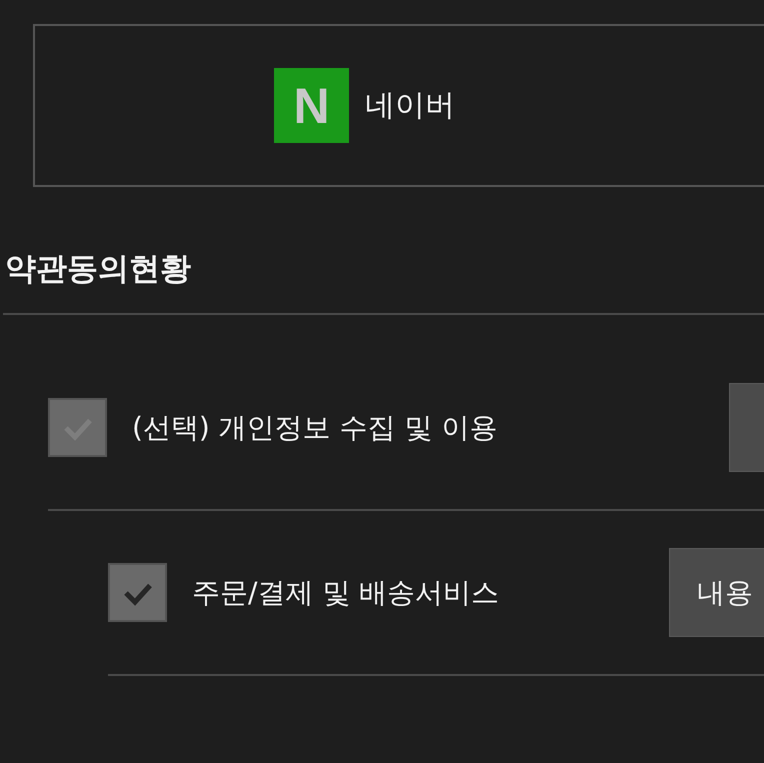 The height and width of the screenshot is (763, 764). What do you see at coordinates (315, 428) in the screenshot?
I see `consent-label: (선택) 개인정보 수집 및 이용` at bounding box center [315, 428].